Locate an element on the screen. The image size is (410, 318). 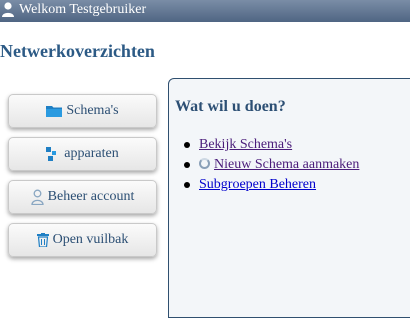
loading-icon is located at coordinates (204, 163).